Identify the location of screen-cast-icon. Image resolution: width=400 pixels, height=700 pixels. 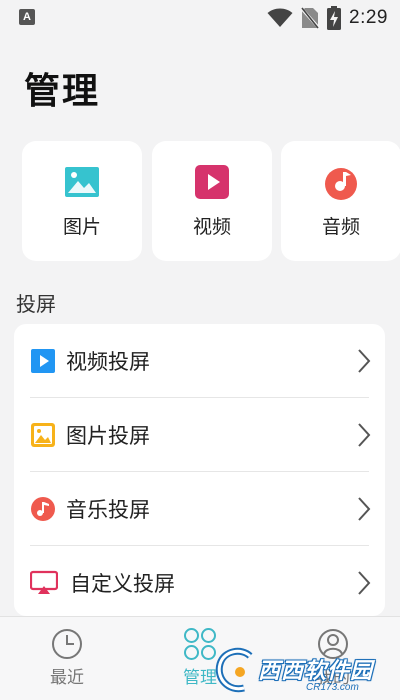
(44, 583).